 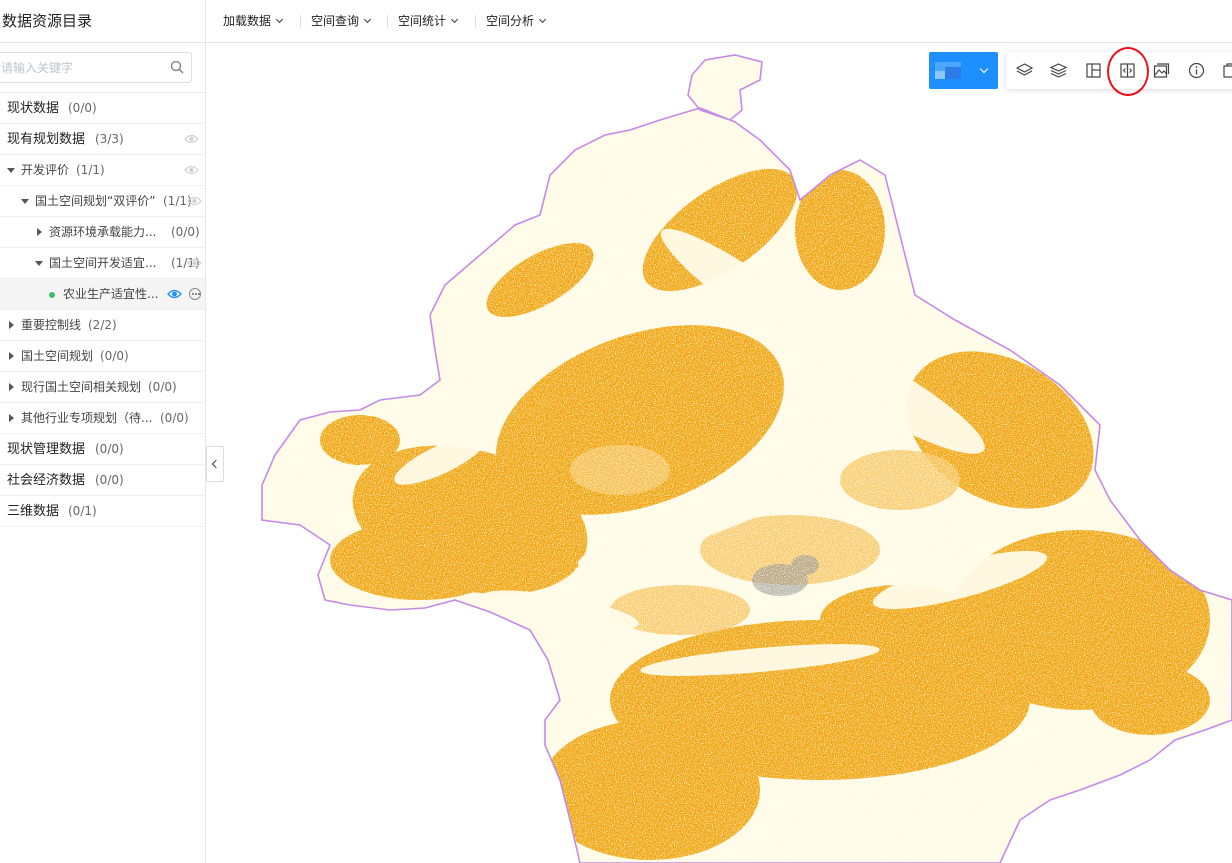 What do you see at coordinates (719, 21) in the screenshot?
I see `top-menu-bar: 加载数据 空间查询 空间统计 空间分析` at bounding box center [719, 21].